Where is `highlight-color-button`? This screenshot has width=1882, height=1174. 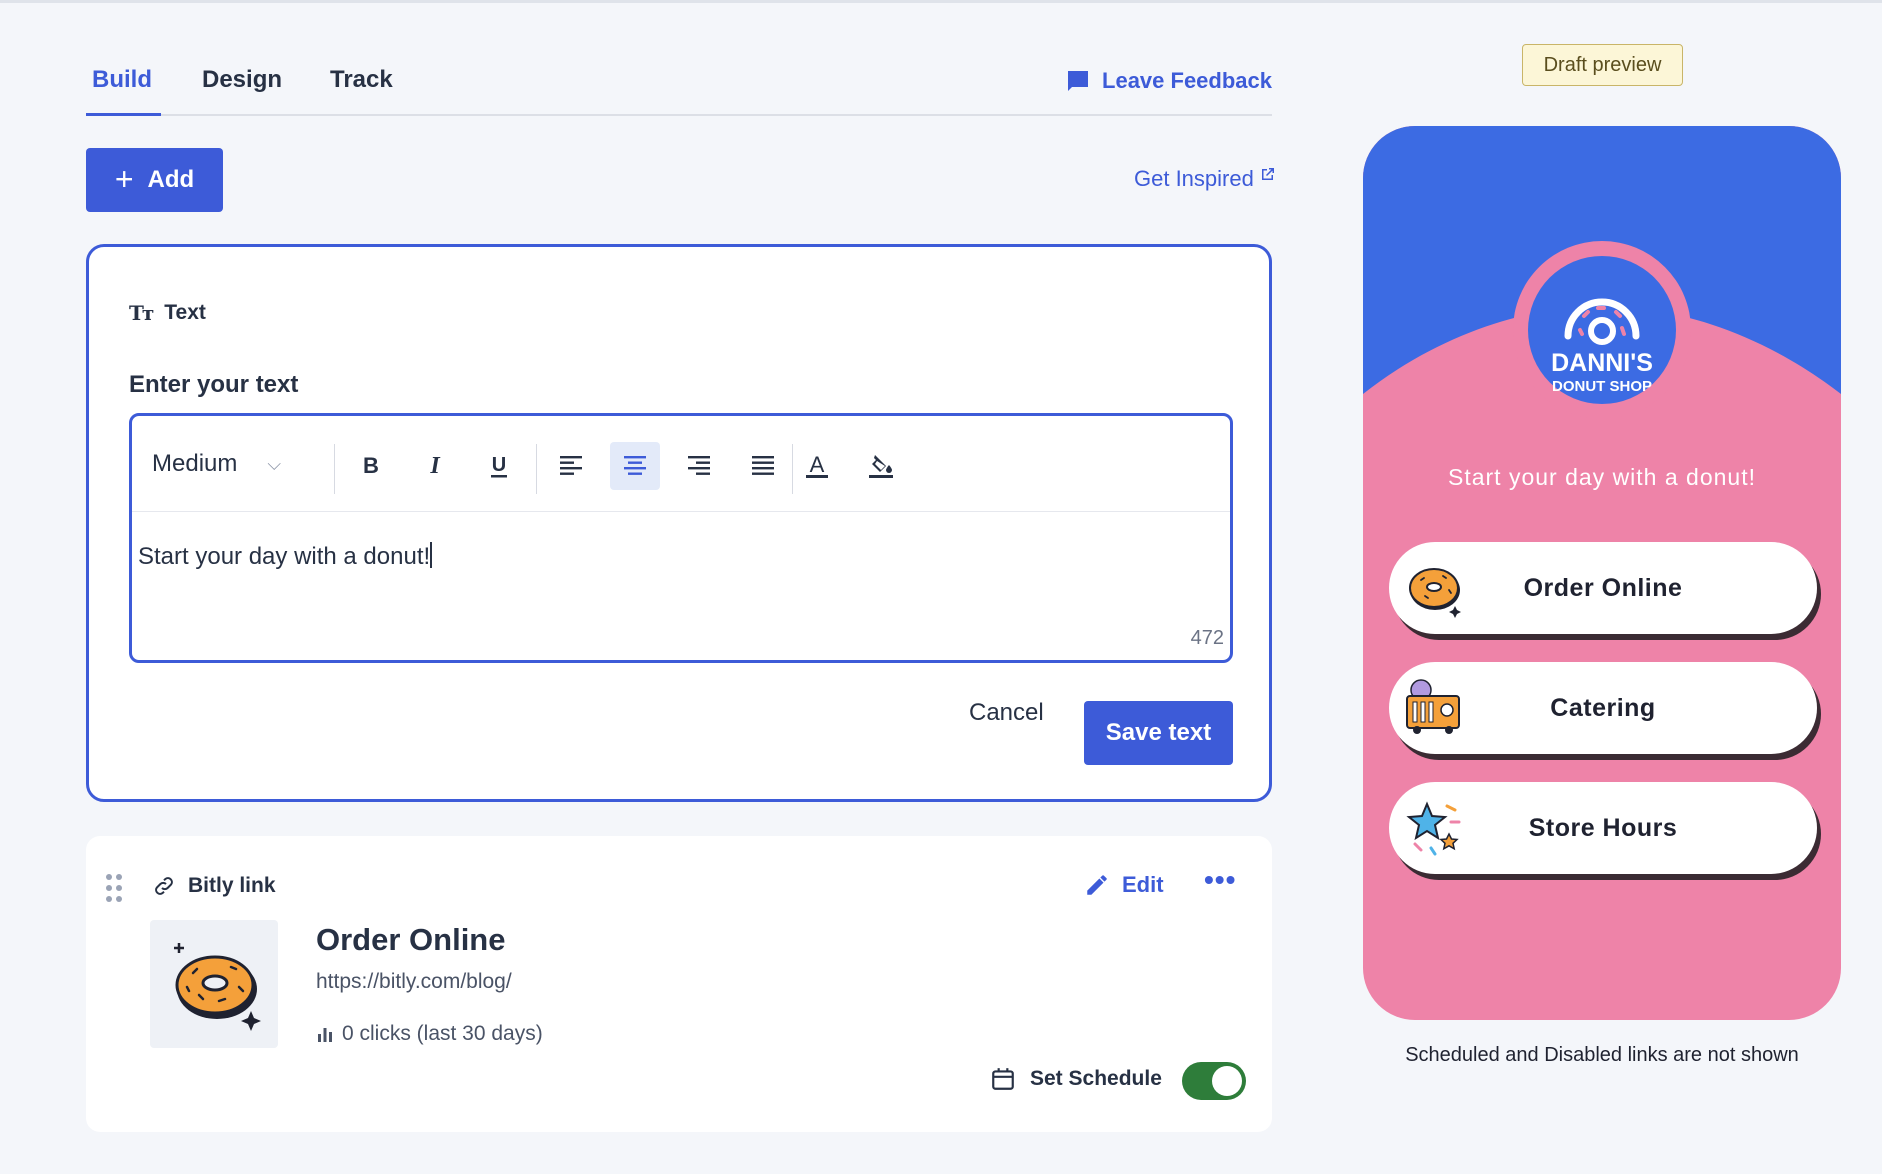
highlight-color-button is located at coordinates (881, 466).